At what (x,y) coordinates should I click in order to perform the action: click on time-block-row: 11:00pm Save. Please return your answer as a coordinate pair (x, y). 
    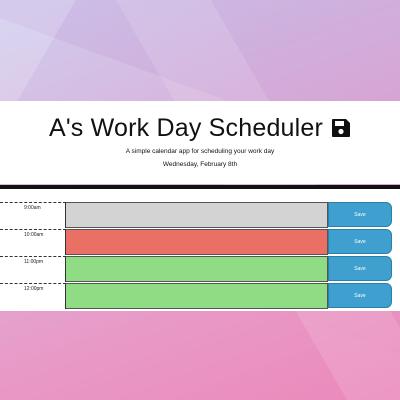
    Looking at the image, I should click on (200, 269).